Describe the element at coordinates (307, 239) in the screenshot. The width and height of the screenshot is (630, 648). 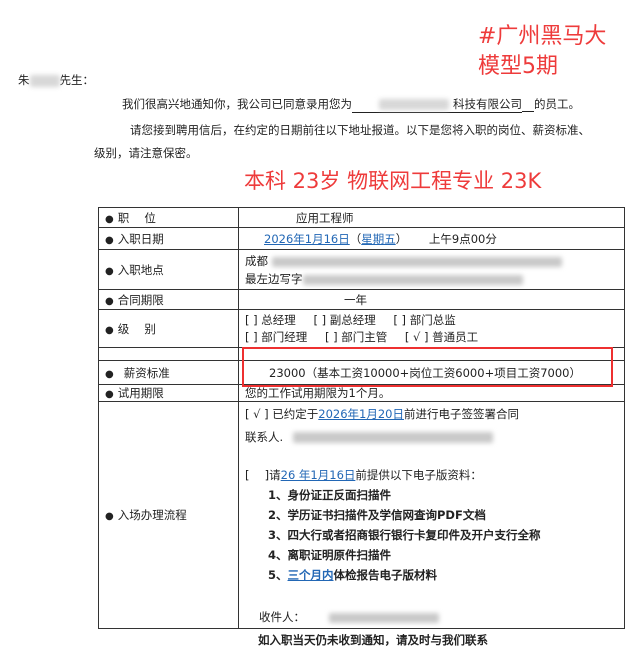
I see `start-date-value: 2026年1月16日` at that location.